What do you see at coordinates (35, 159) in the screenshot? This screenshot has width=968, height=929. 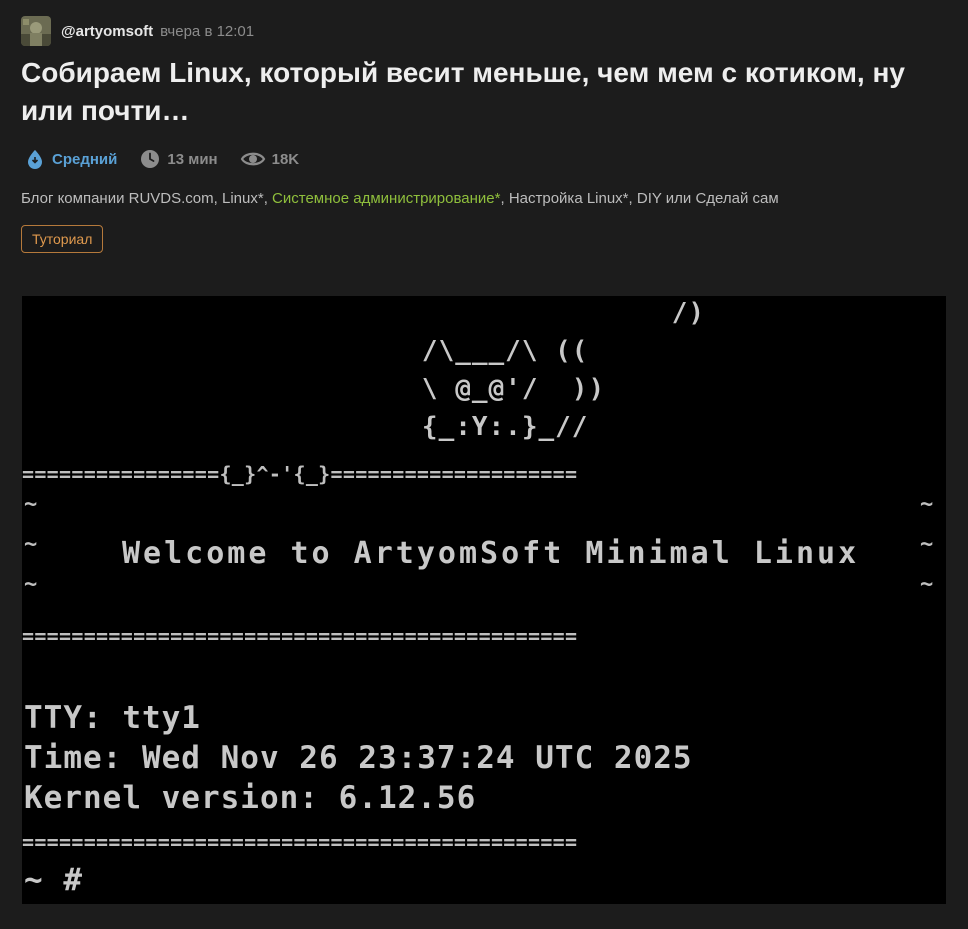 I see `drop-icon` at bounding box center [35, 159].